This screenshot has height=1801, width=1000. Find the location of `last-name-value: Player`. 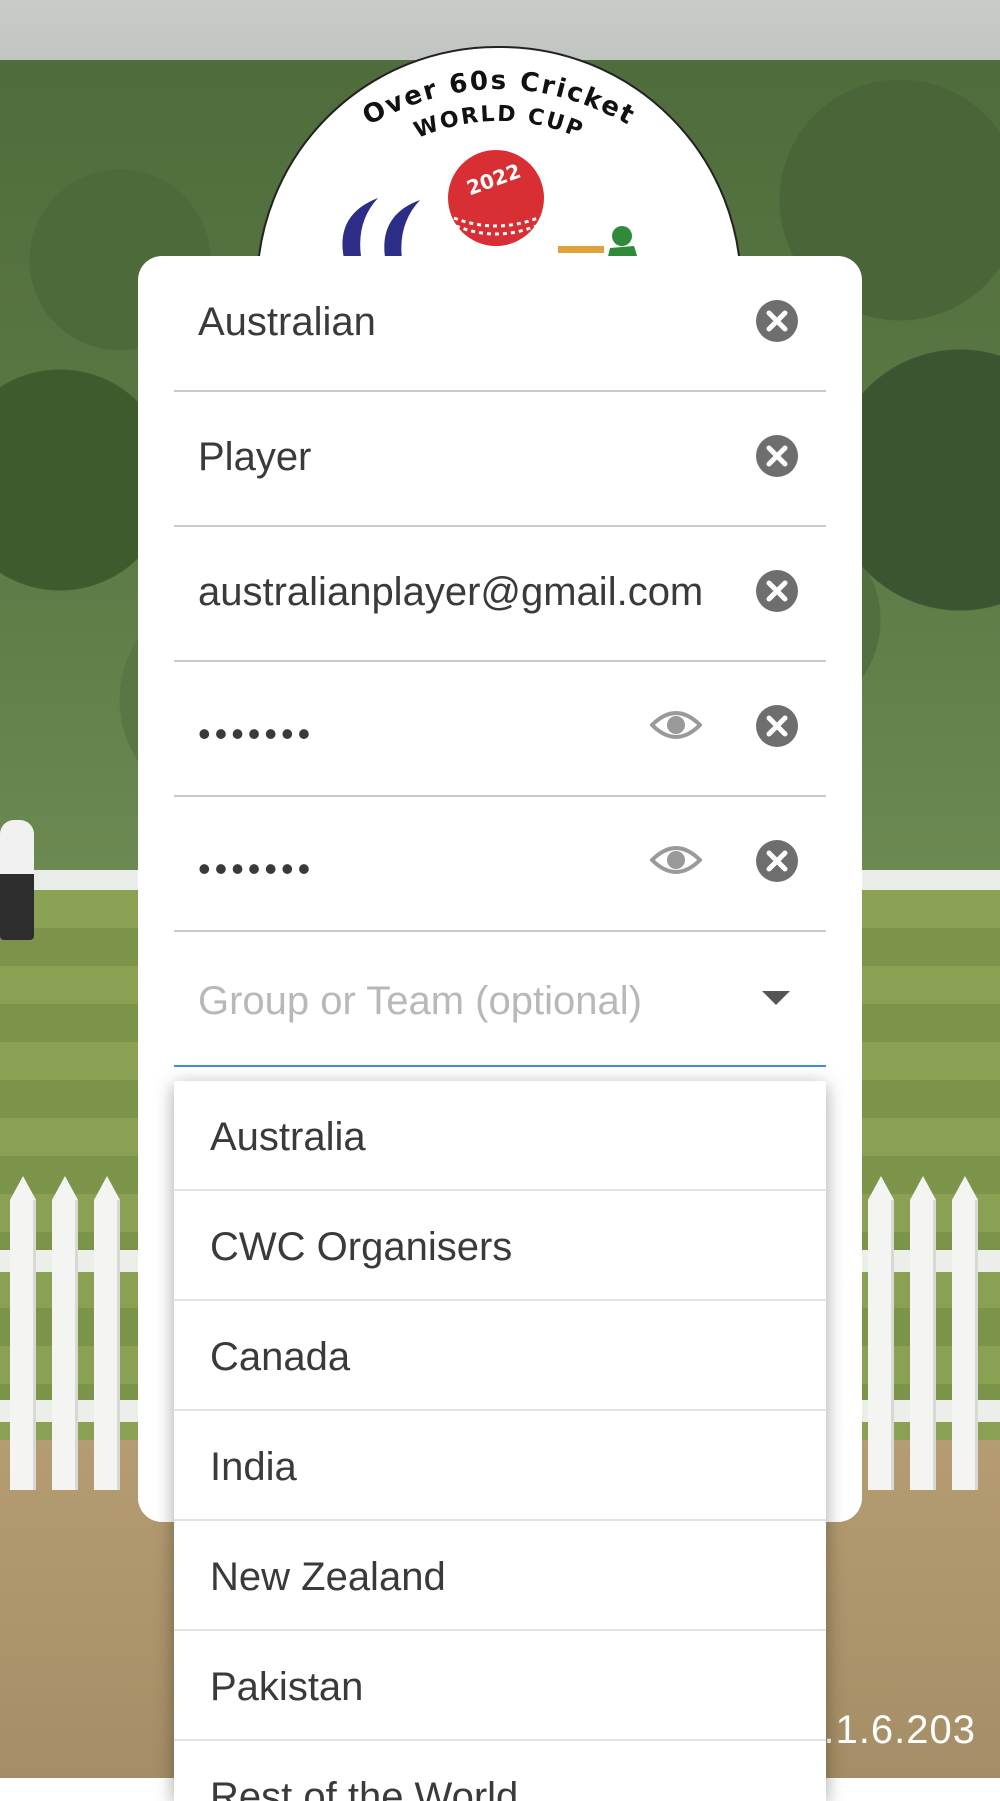

last-name-value: Player is located at coordinates (254, 457).